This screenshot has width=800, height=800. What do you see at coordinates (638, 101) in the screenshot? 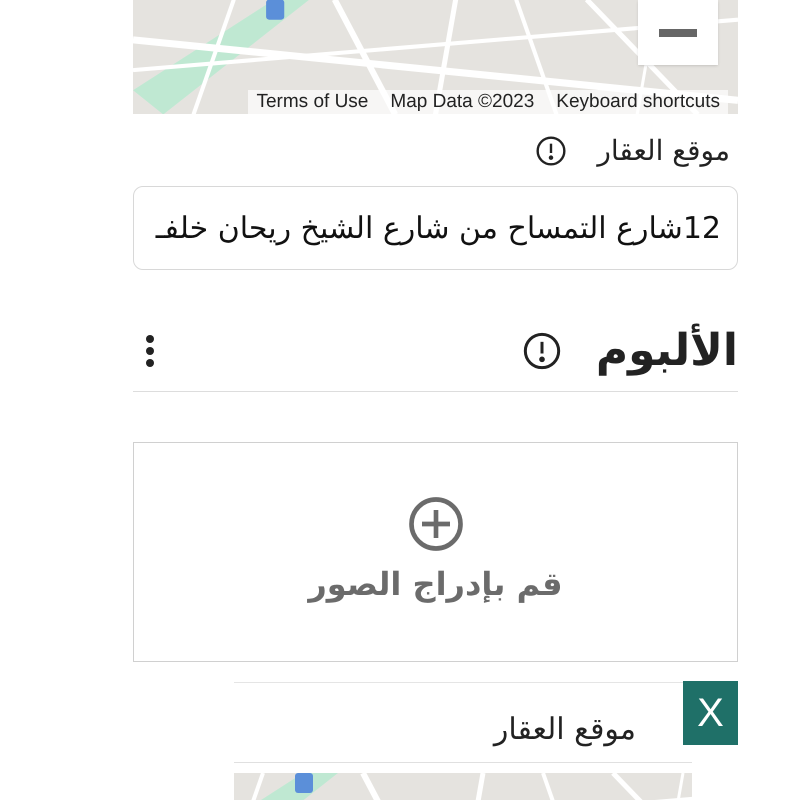
I see `attribution-link: Keyboard shortcuts` at bounding box center [638, 101].